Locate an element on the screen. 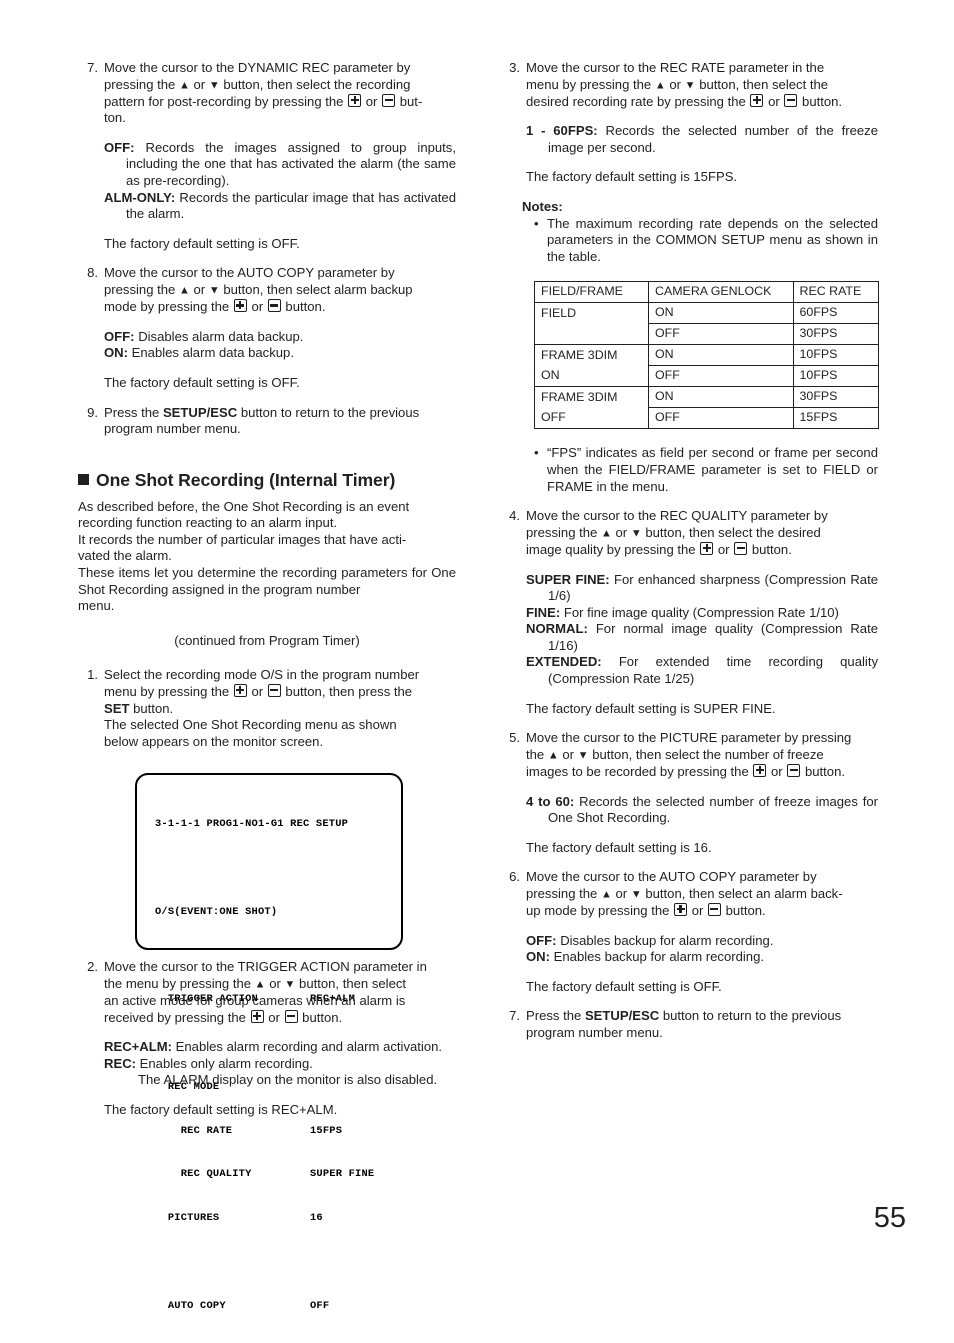 This screenshot has width=954, height=1343. step-number: 7. is located at coordinates (514, 1016).